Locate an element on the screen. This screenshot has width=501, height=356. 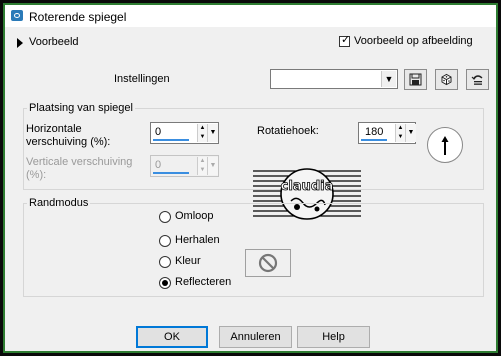
edge-color-swatch is located at coordinates (268, 263).